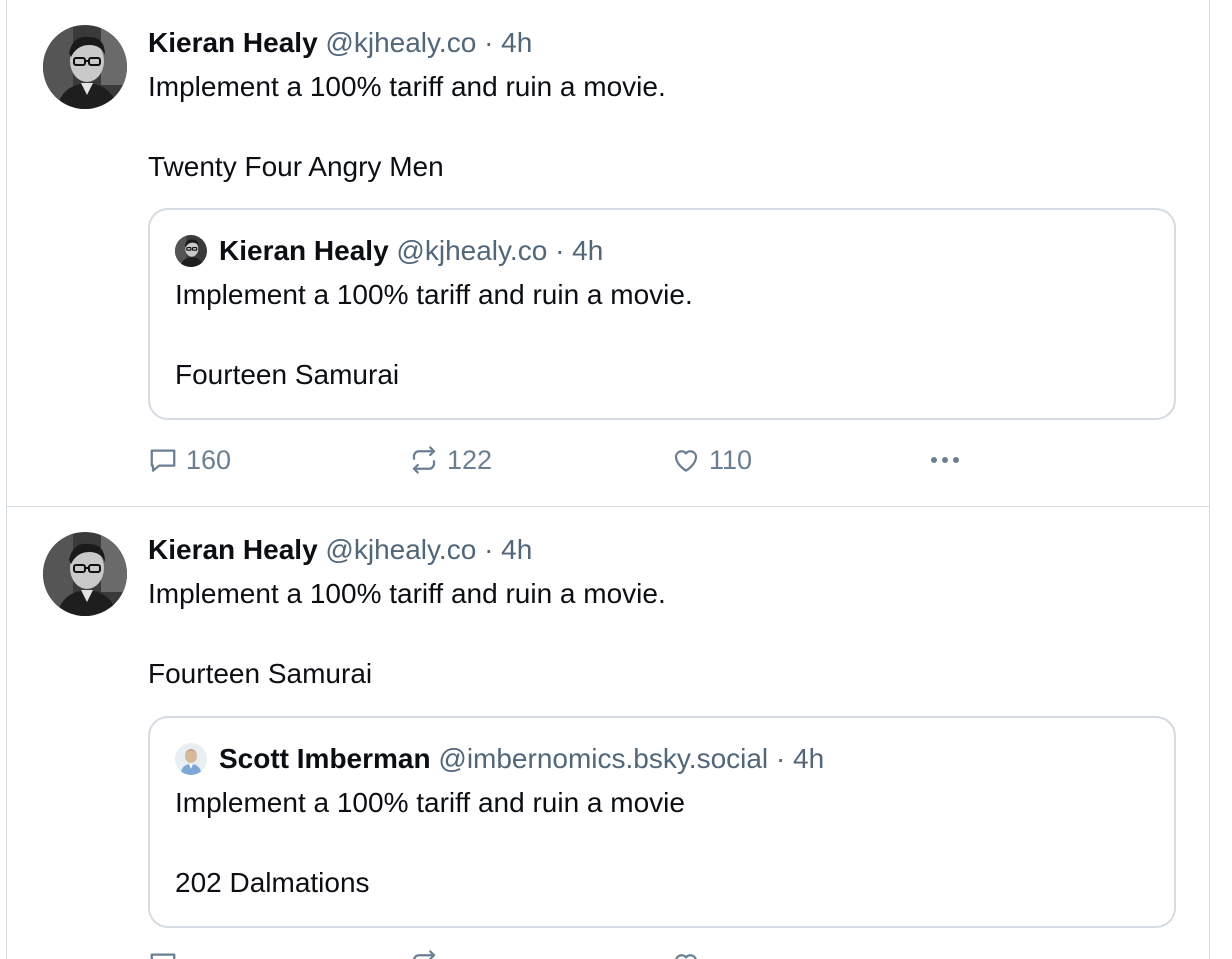 The width and height of the screenshot is (1232, 959). I want to click on repost-button: 122, so click(540, 460).